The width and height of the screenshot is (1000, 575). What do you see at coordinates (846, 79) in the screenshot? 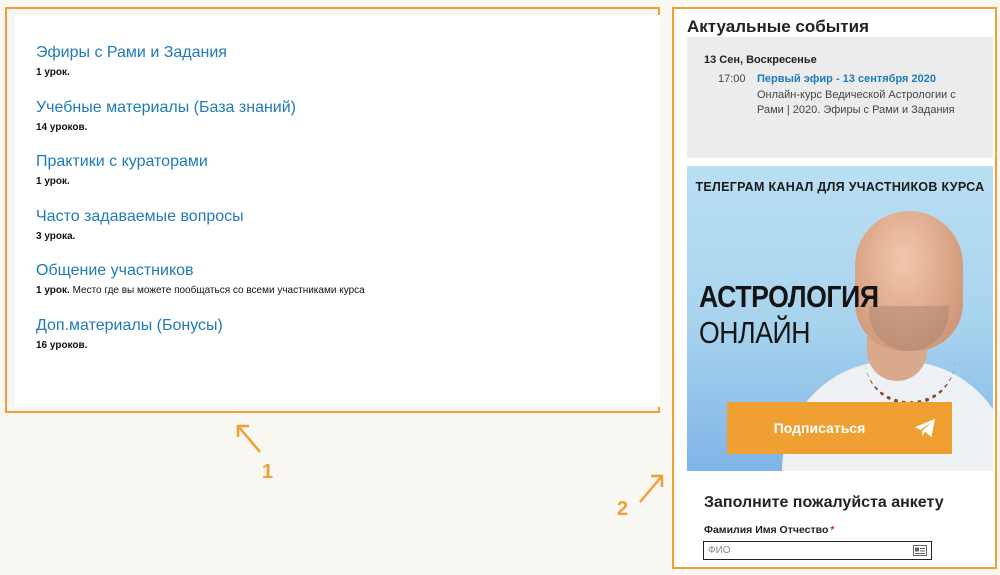
I see `event-link: Первый эфир - 13 сентября 2020` at bounding box center [846, 79].